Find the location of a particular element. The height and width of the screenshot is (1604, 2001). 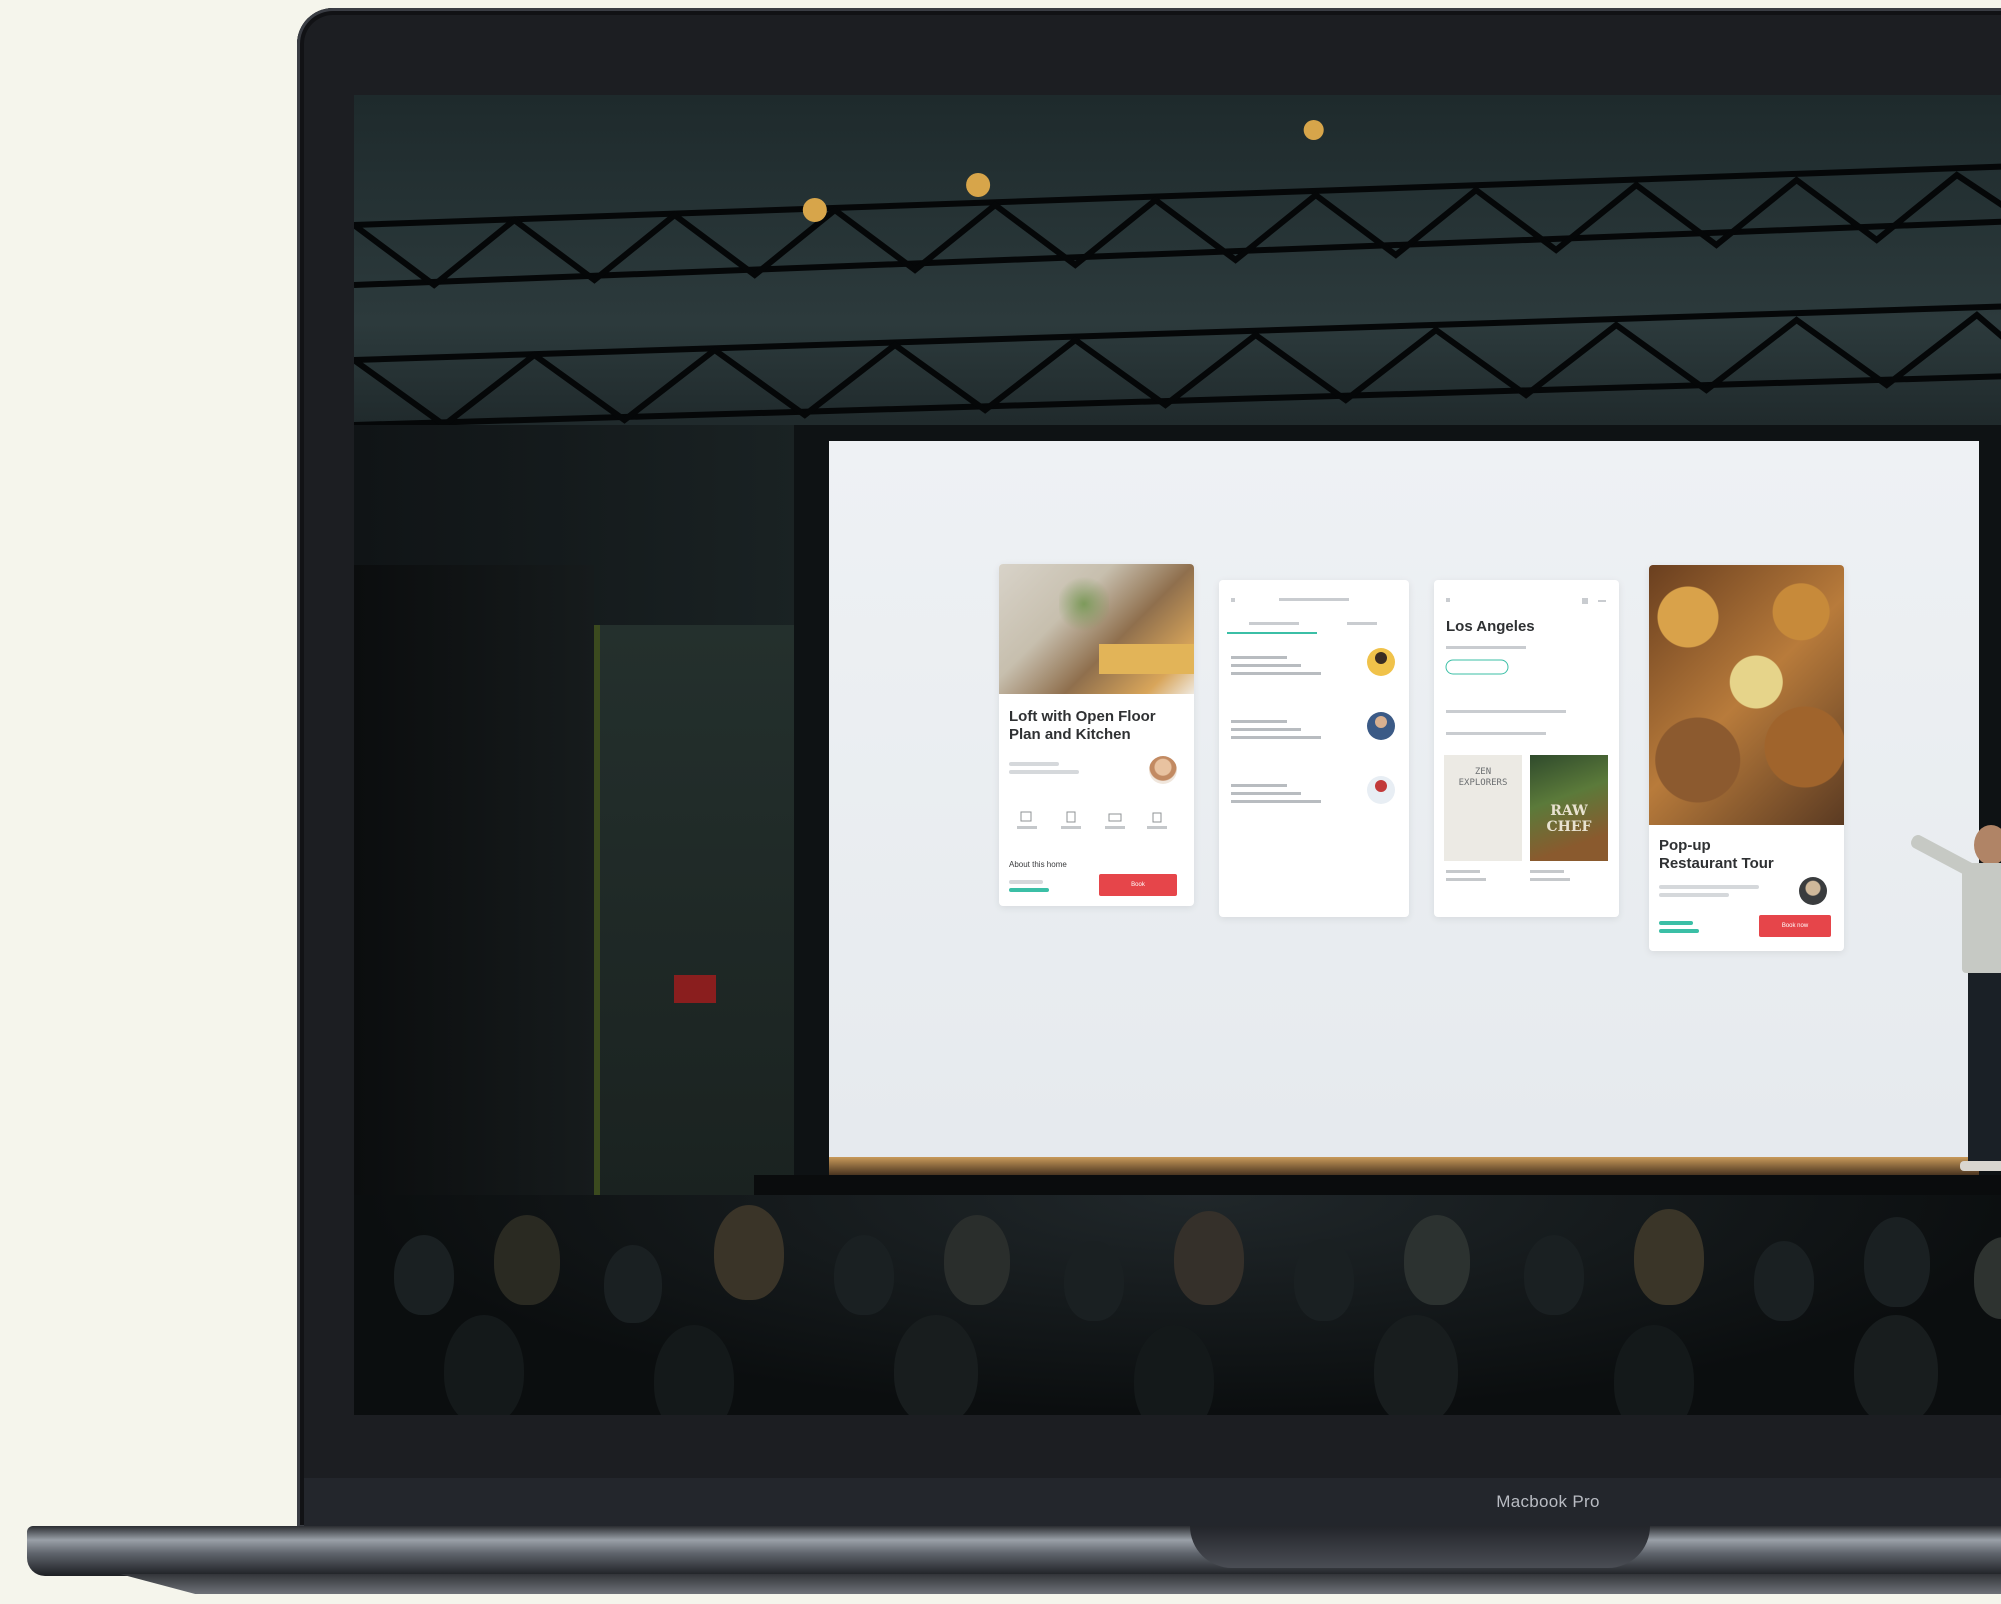

amenity-icons is located at coordinates (1092, 820).